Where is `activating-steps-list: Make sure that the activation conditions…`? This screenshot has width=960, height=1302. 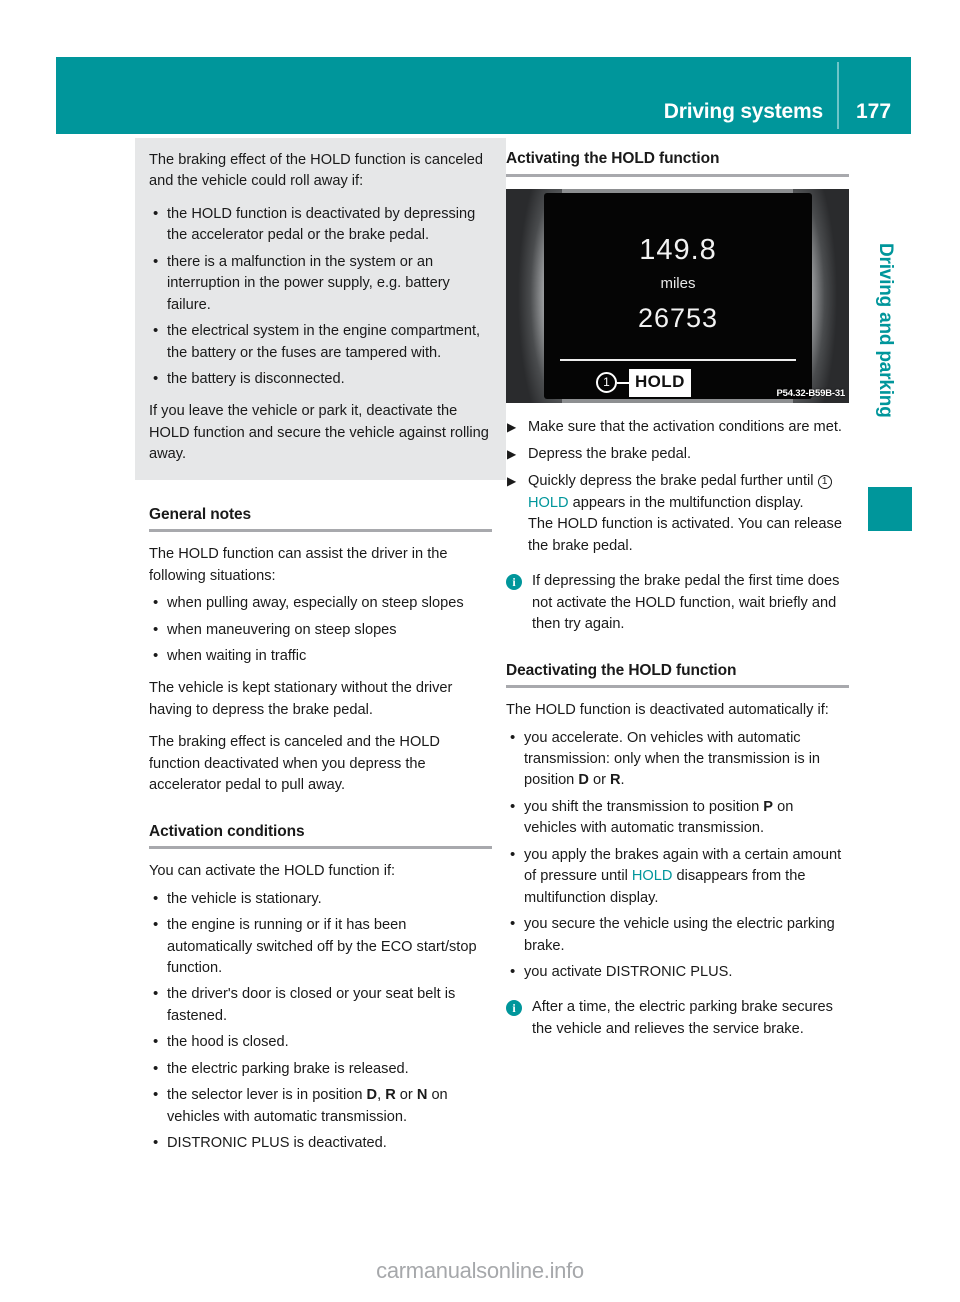
activating-steps-list: Make sure that the activation conditions… is located at coordinates (677, 487).